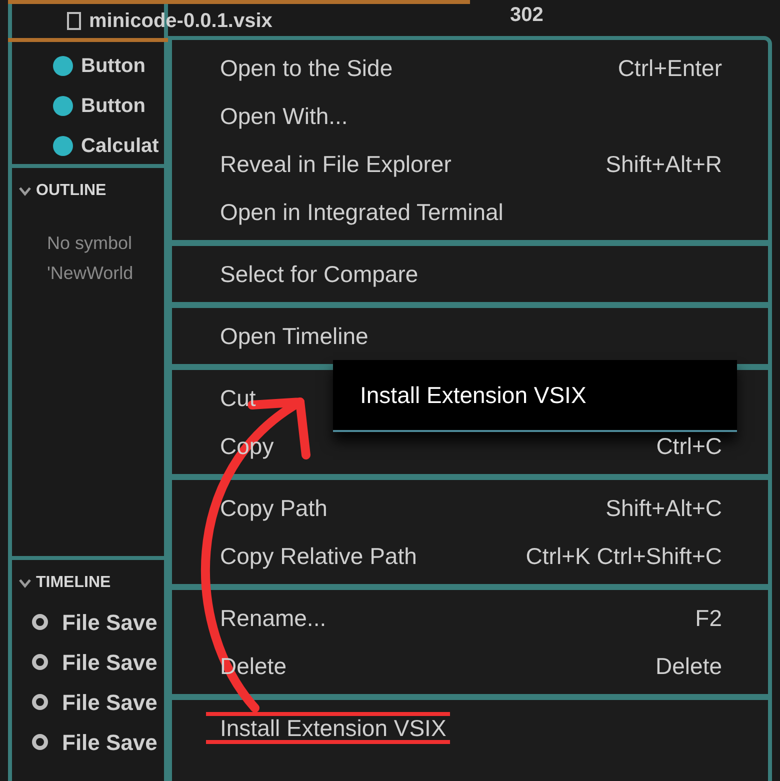 The width and height of the screenshot is (780, 781). I want to click on shortcut-label: Ctrl+Enter, so click(670, 68).